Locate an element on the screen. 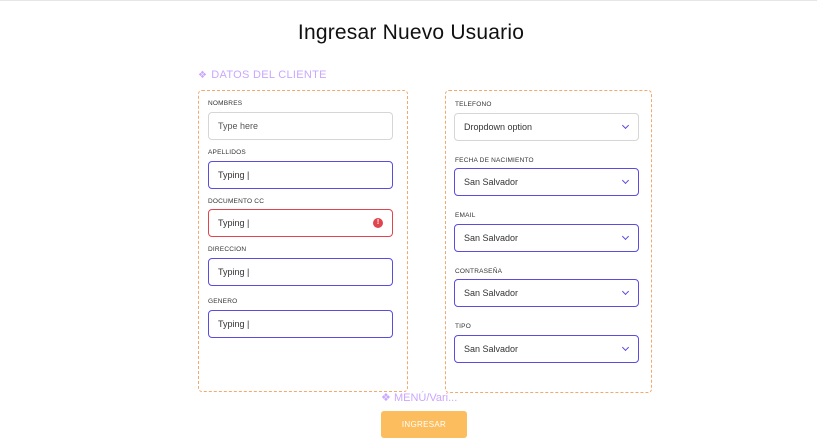 The width and height of the screenshot is (817, 446). tipo-dropdown: San Salvador is located at coordinates (546, 349).